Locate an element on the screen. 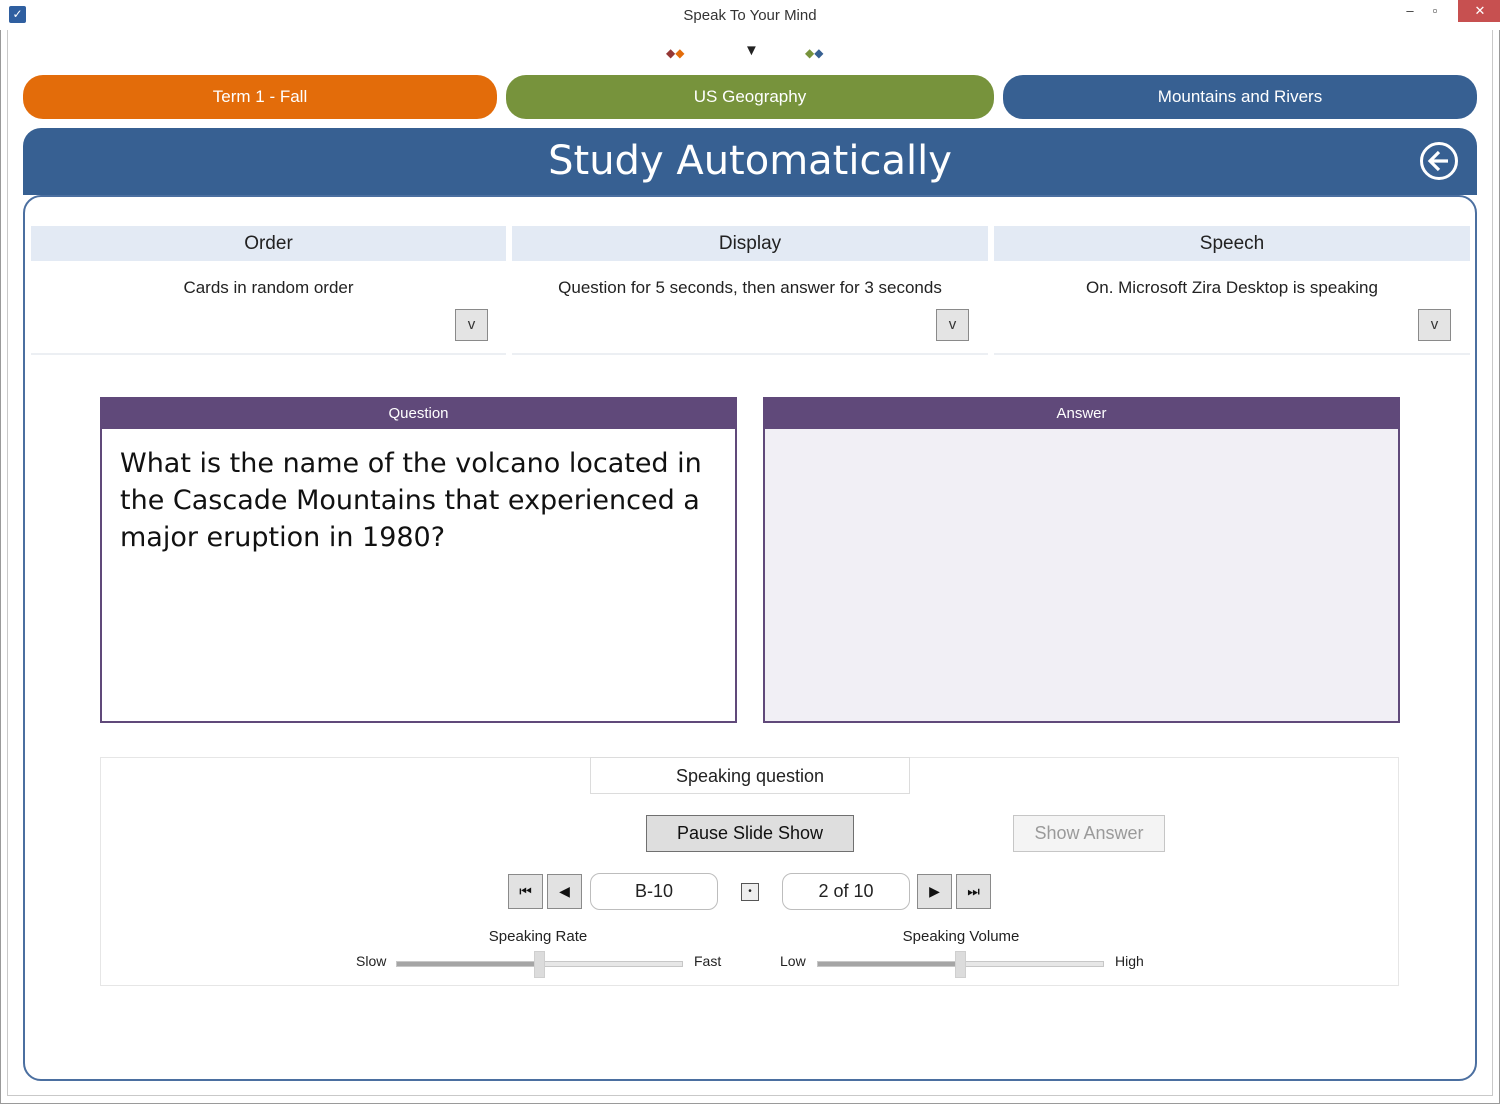  volume-min-label: Low is located at coordinates (793, 961).